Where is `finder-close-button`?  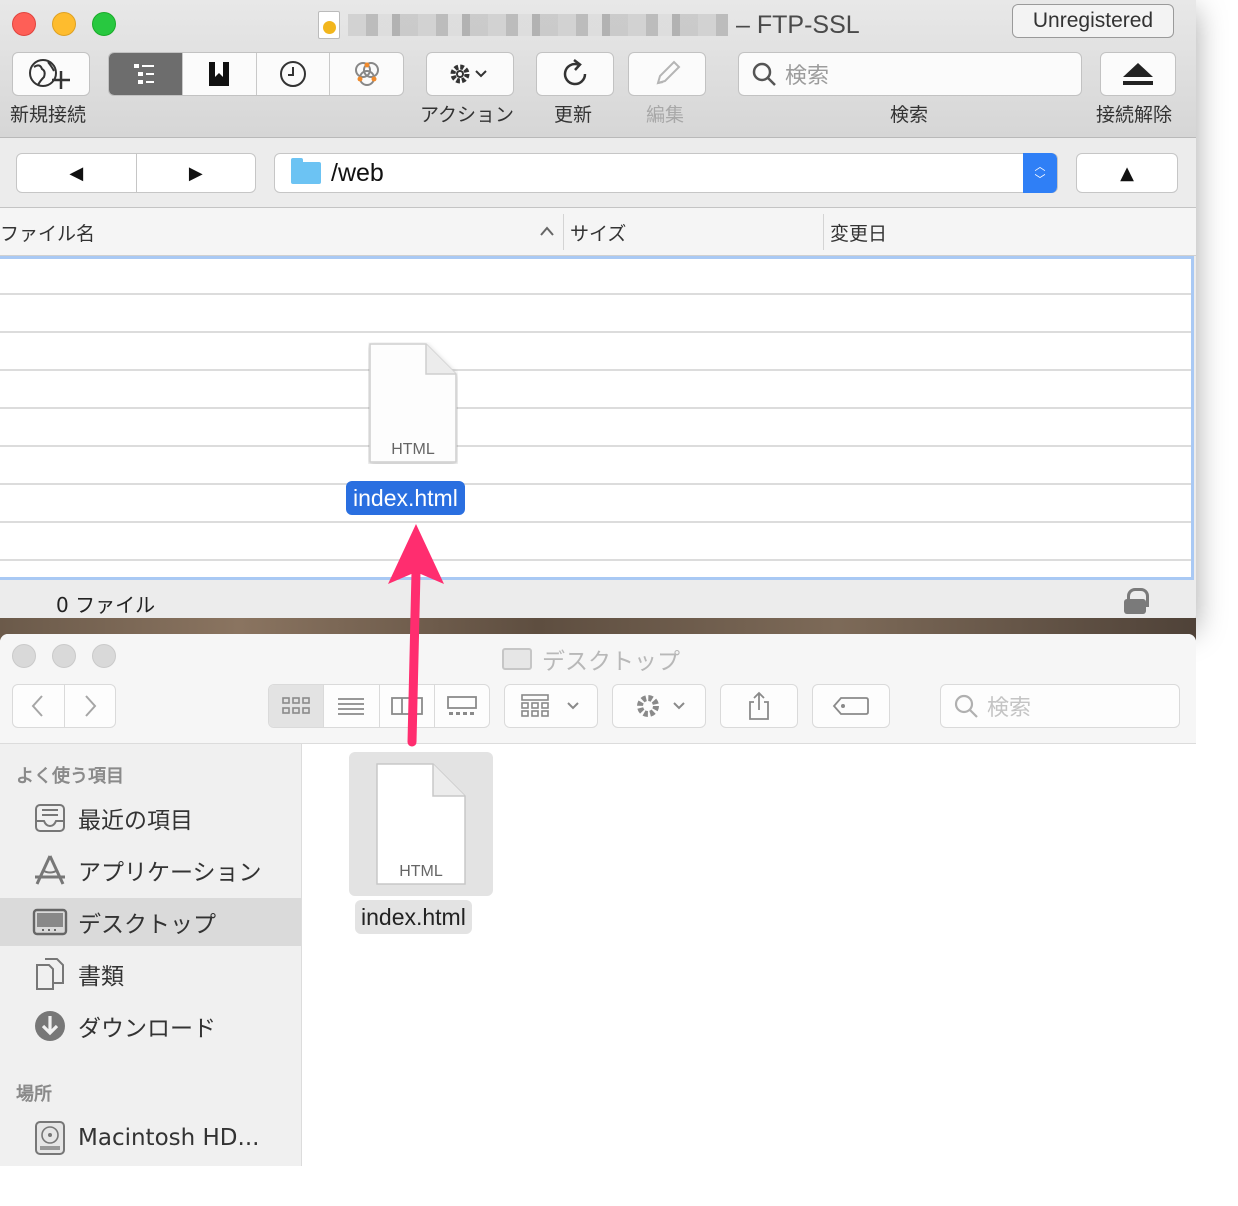
finder-close-button is located at coordinates (24, 656).